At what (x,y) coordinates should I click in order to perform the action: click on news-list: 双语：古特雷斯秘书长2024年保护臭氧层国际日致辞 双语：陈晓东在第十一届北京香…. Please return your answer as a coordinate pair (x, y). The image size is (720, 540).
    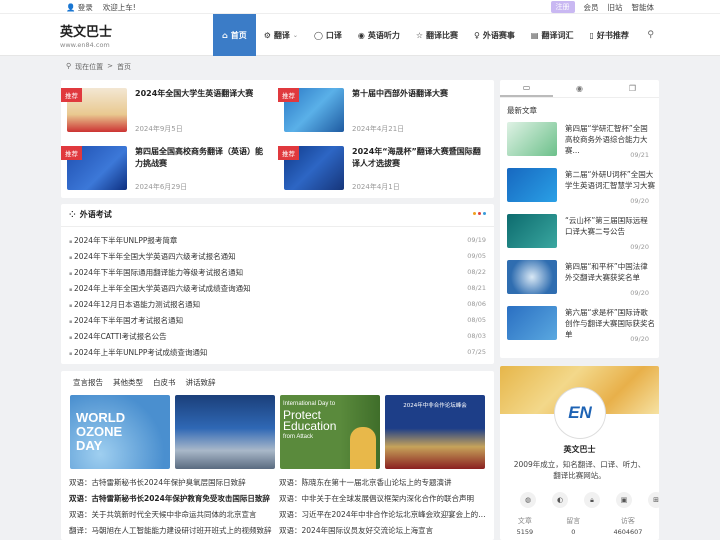
    Looking at the image, I should click on (279, 507).